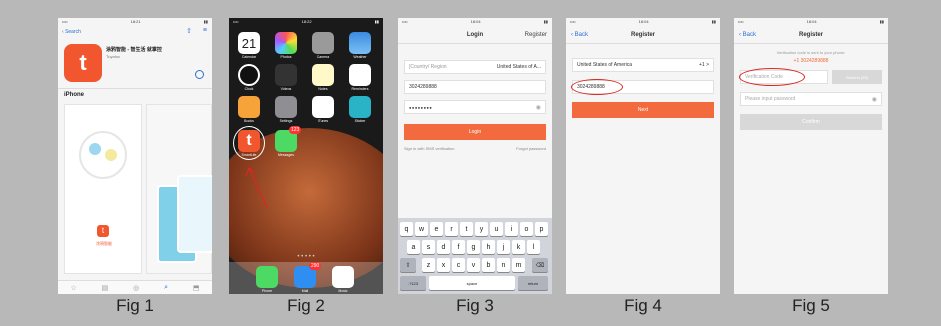  Describe the element at coordinates (429, 148) in the screenshot. I see `sms-login-link: Sign in with SMS verification` at that location.